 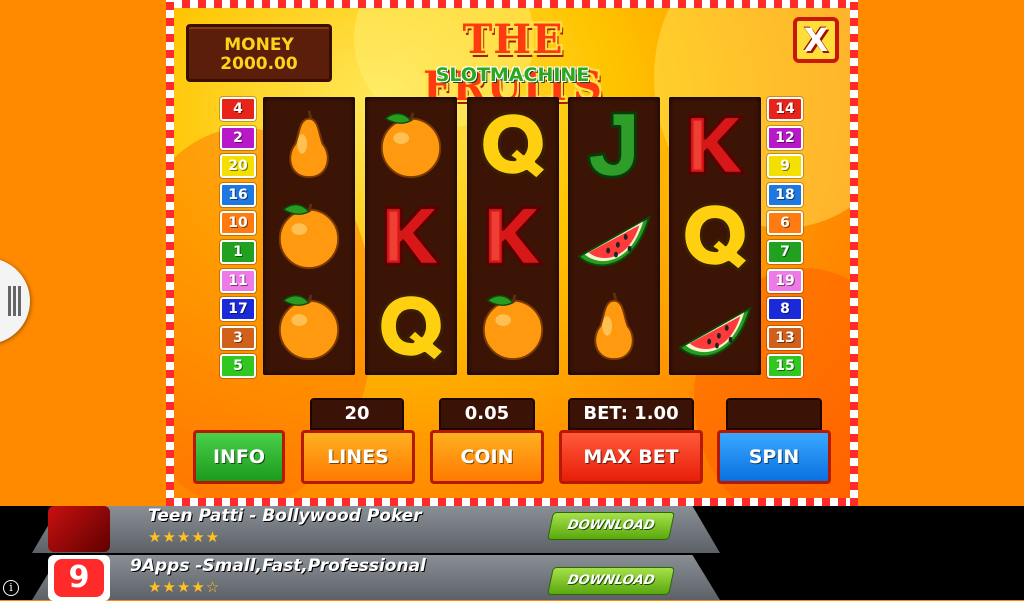 I want to click on payline-badge: 17, so click(x=238, y=309).